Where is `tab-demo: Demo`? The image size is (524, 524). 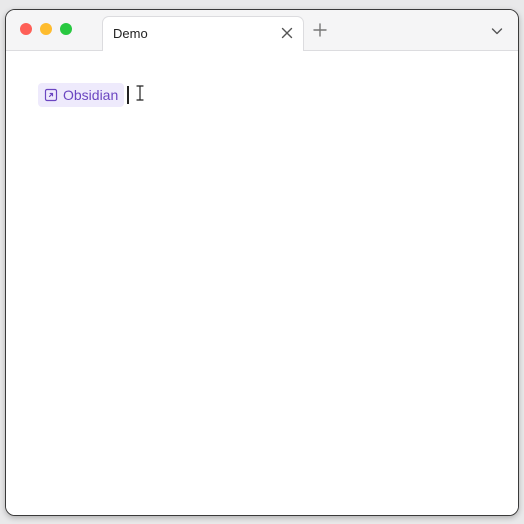 tab-demo: Demo is located at coordinates (203, 33).